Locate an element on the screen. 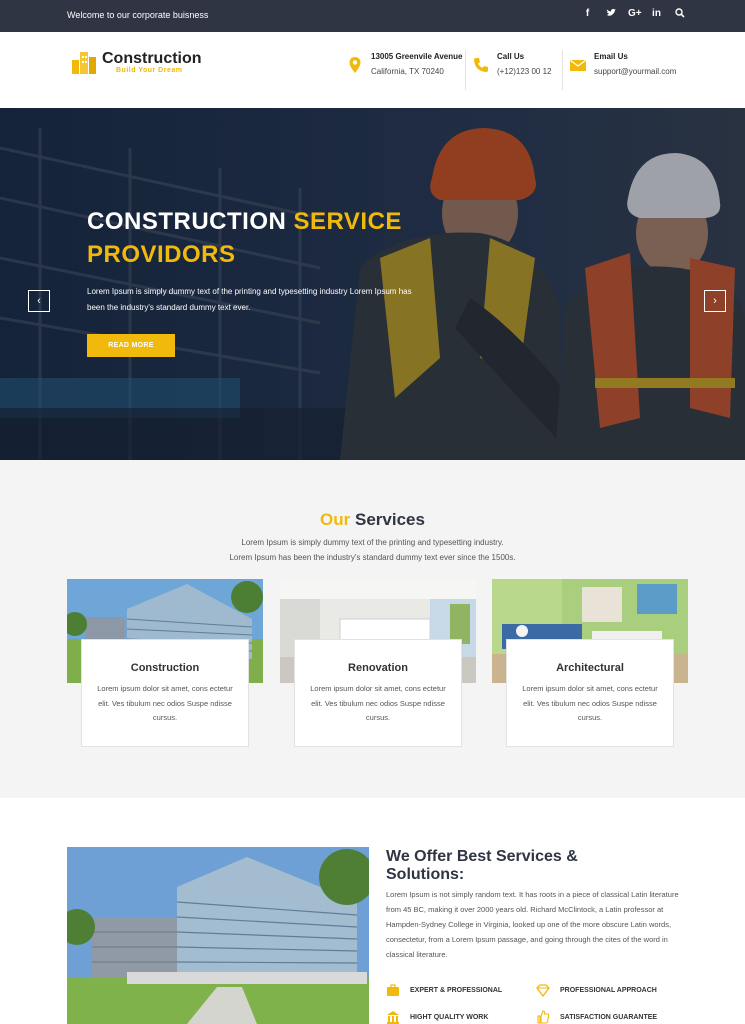 The image size is (745, 1024). hero-title-accent: SERVICE is located at coordinates (347, 221).